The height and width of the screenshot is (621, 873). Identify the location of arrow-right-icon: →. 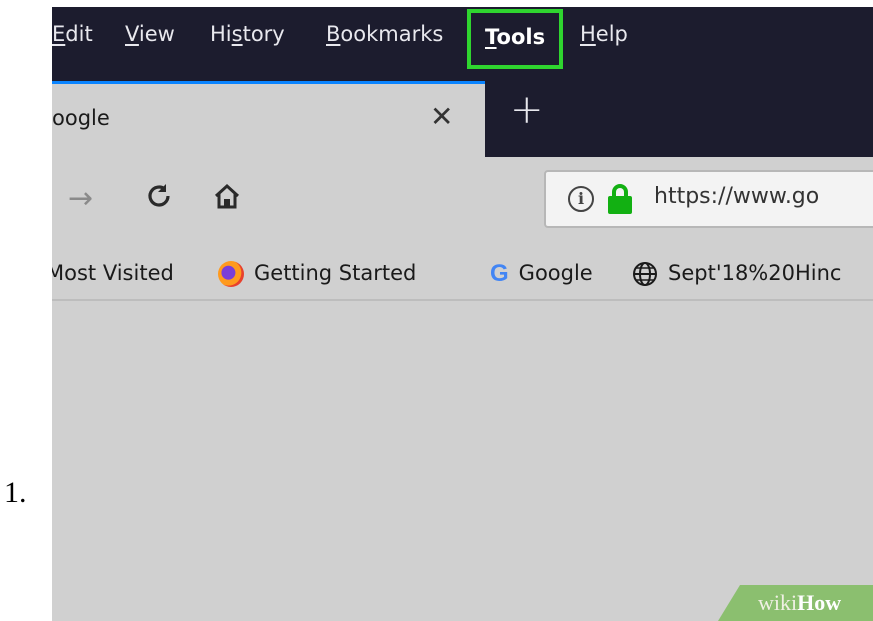
(80, 198).